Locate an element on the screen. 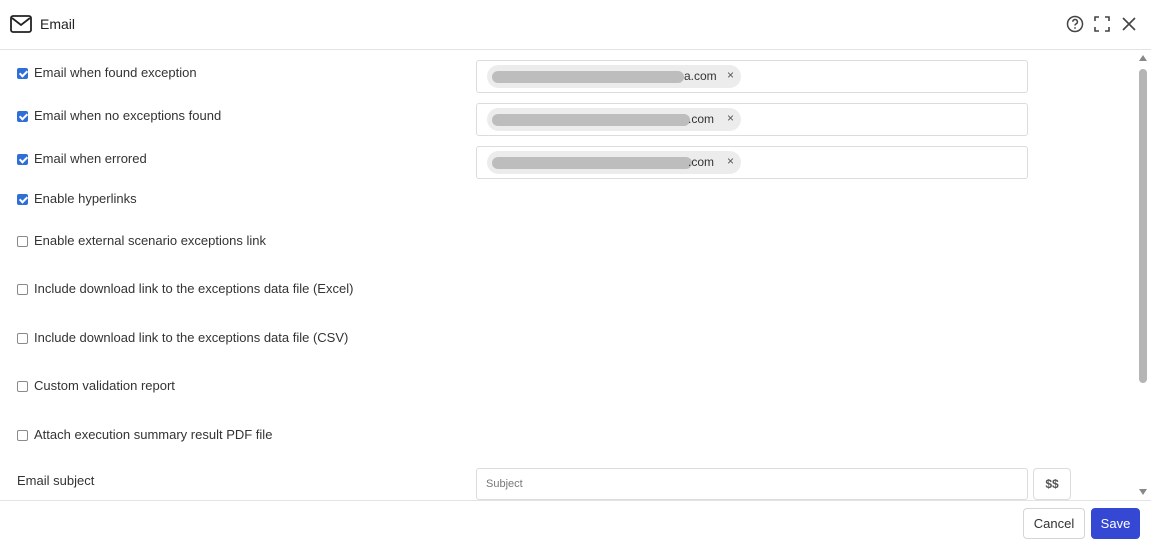  option-label: Email when no exceptions found is located at coordinates (128, 115).